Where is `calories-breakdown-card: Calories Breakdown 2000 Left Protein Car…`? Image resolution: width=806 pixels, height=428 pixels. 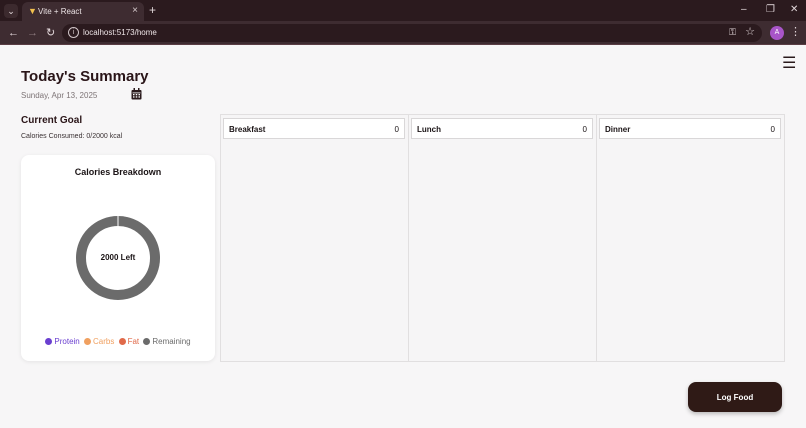 calories-breakdown-card: Calories Breakdown 2000 Left Protein Car… is located at coordinates (118, 258).